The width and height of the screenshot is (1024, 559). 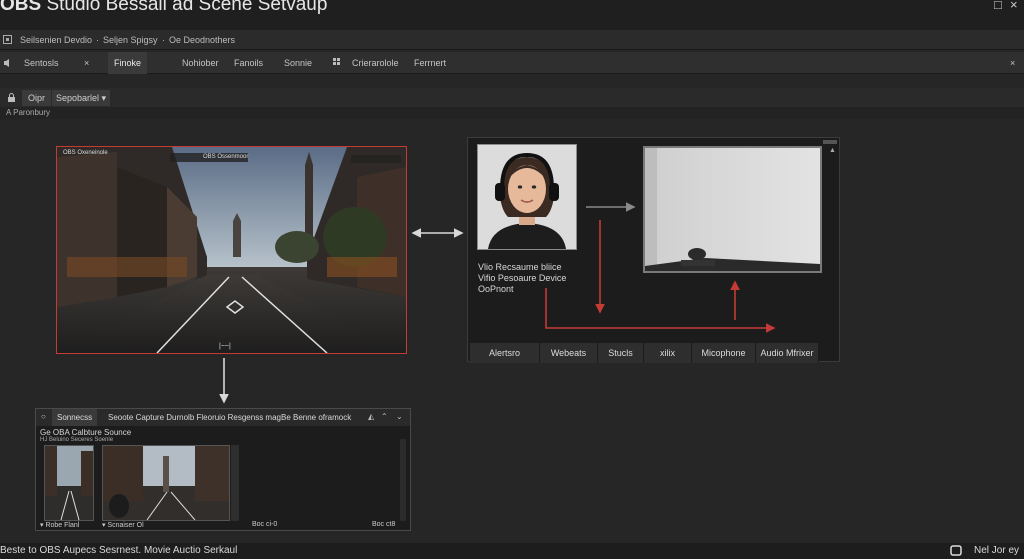 I want to click on right-label: Boc ct8, so click(x=384, y=524).